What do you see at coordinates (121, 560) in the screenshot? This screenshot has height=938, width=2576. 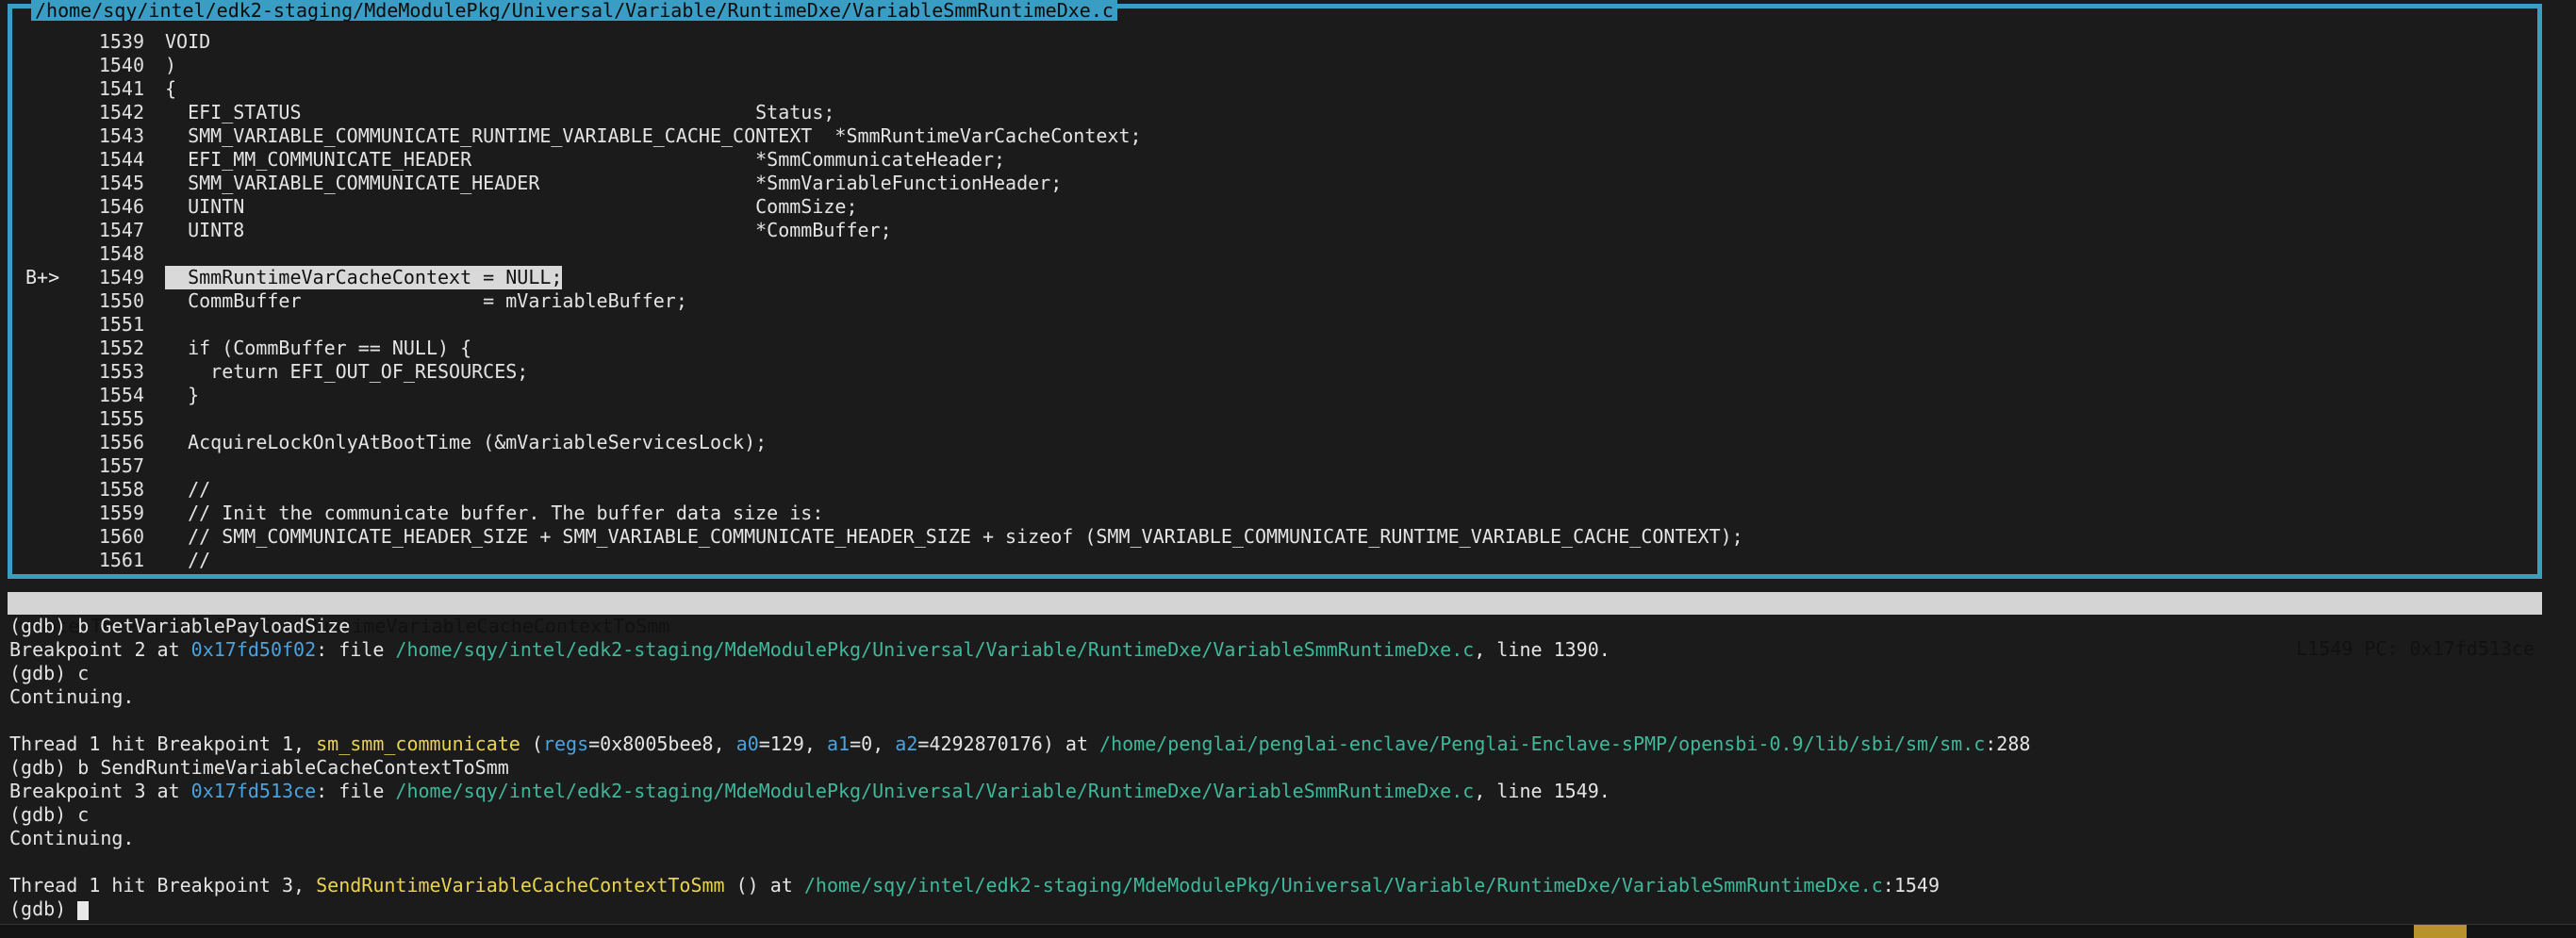 I see `line-number: 1561` at bounding box center [121, 560].